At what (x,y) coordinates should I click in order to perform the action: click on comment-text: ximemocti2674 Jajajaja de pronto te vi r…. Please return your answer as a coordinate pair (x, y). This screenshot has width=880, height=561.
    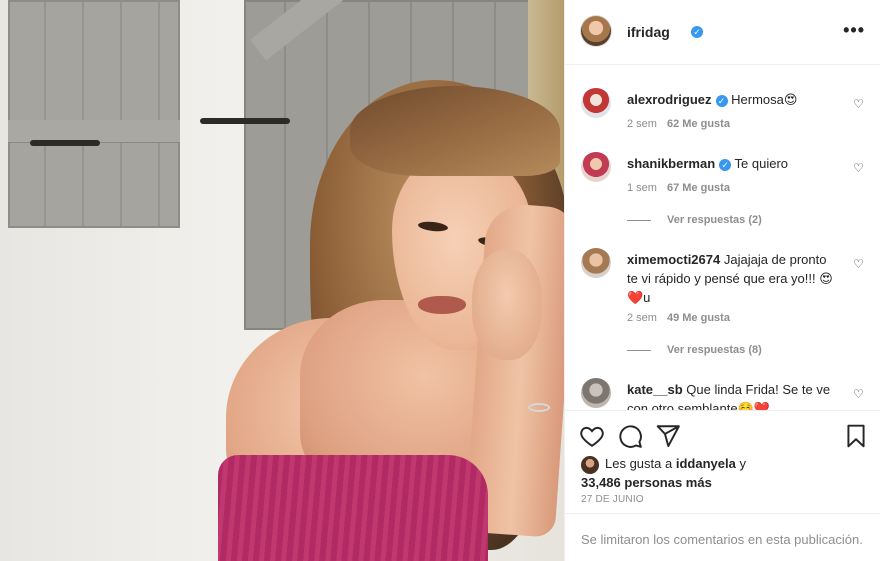
    Looking at the image, I should click on (730, 278).